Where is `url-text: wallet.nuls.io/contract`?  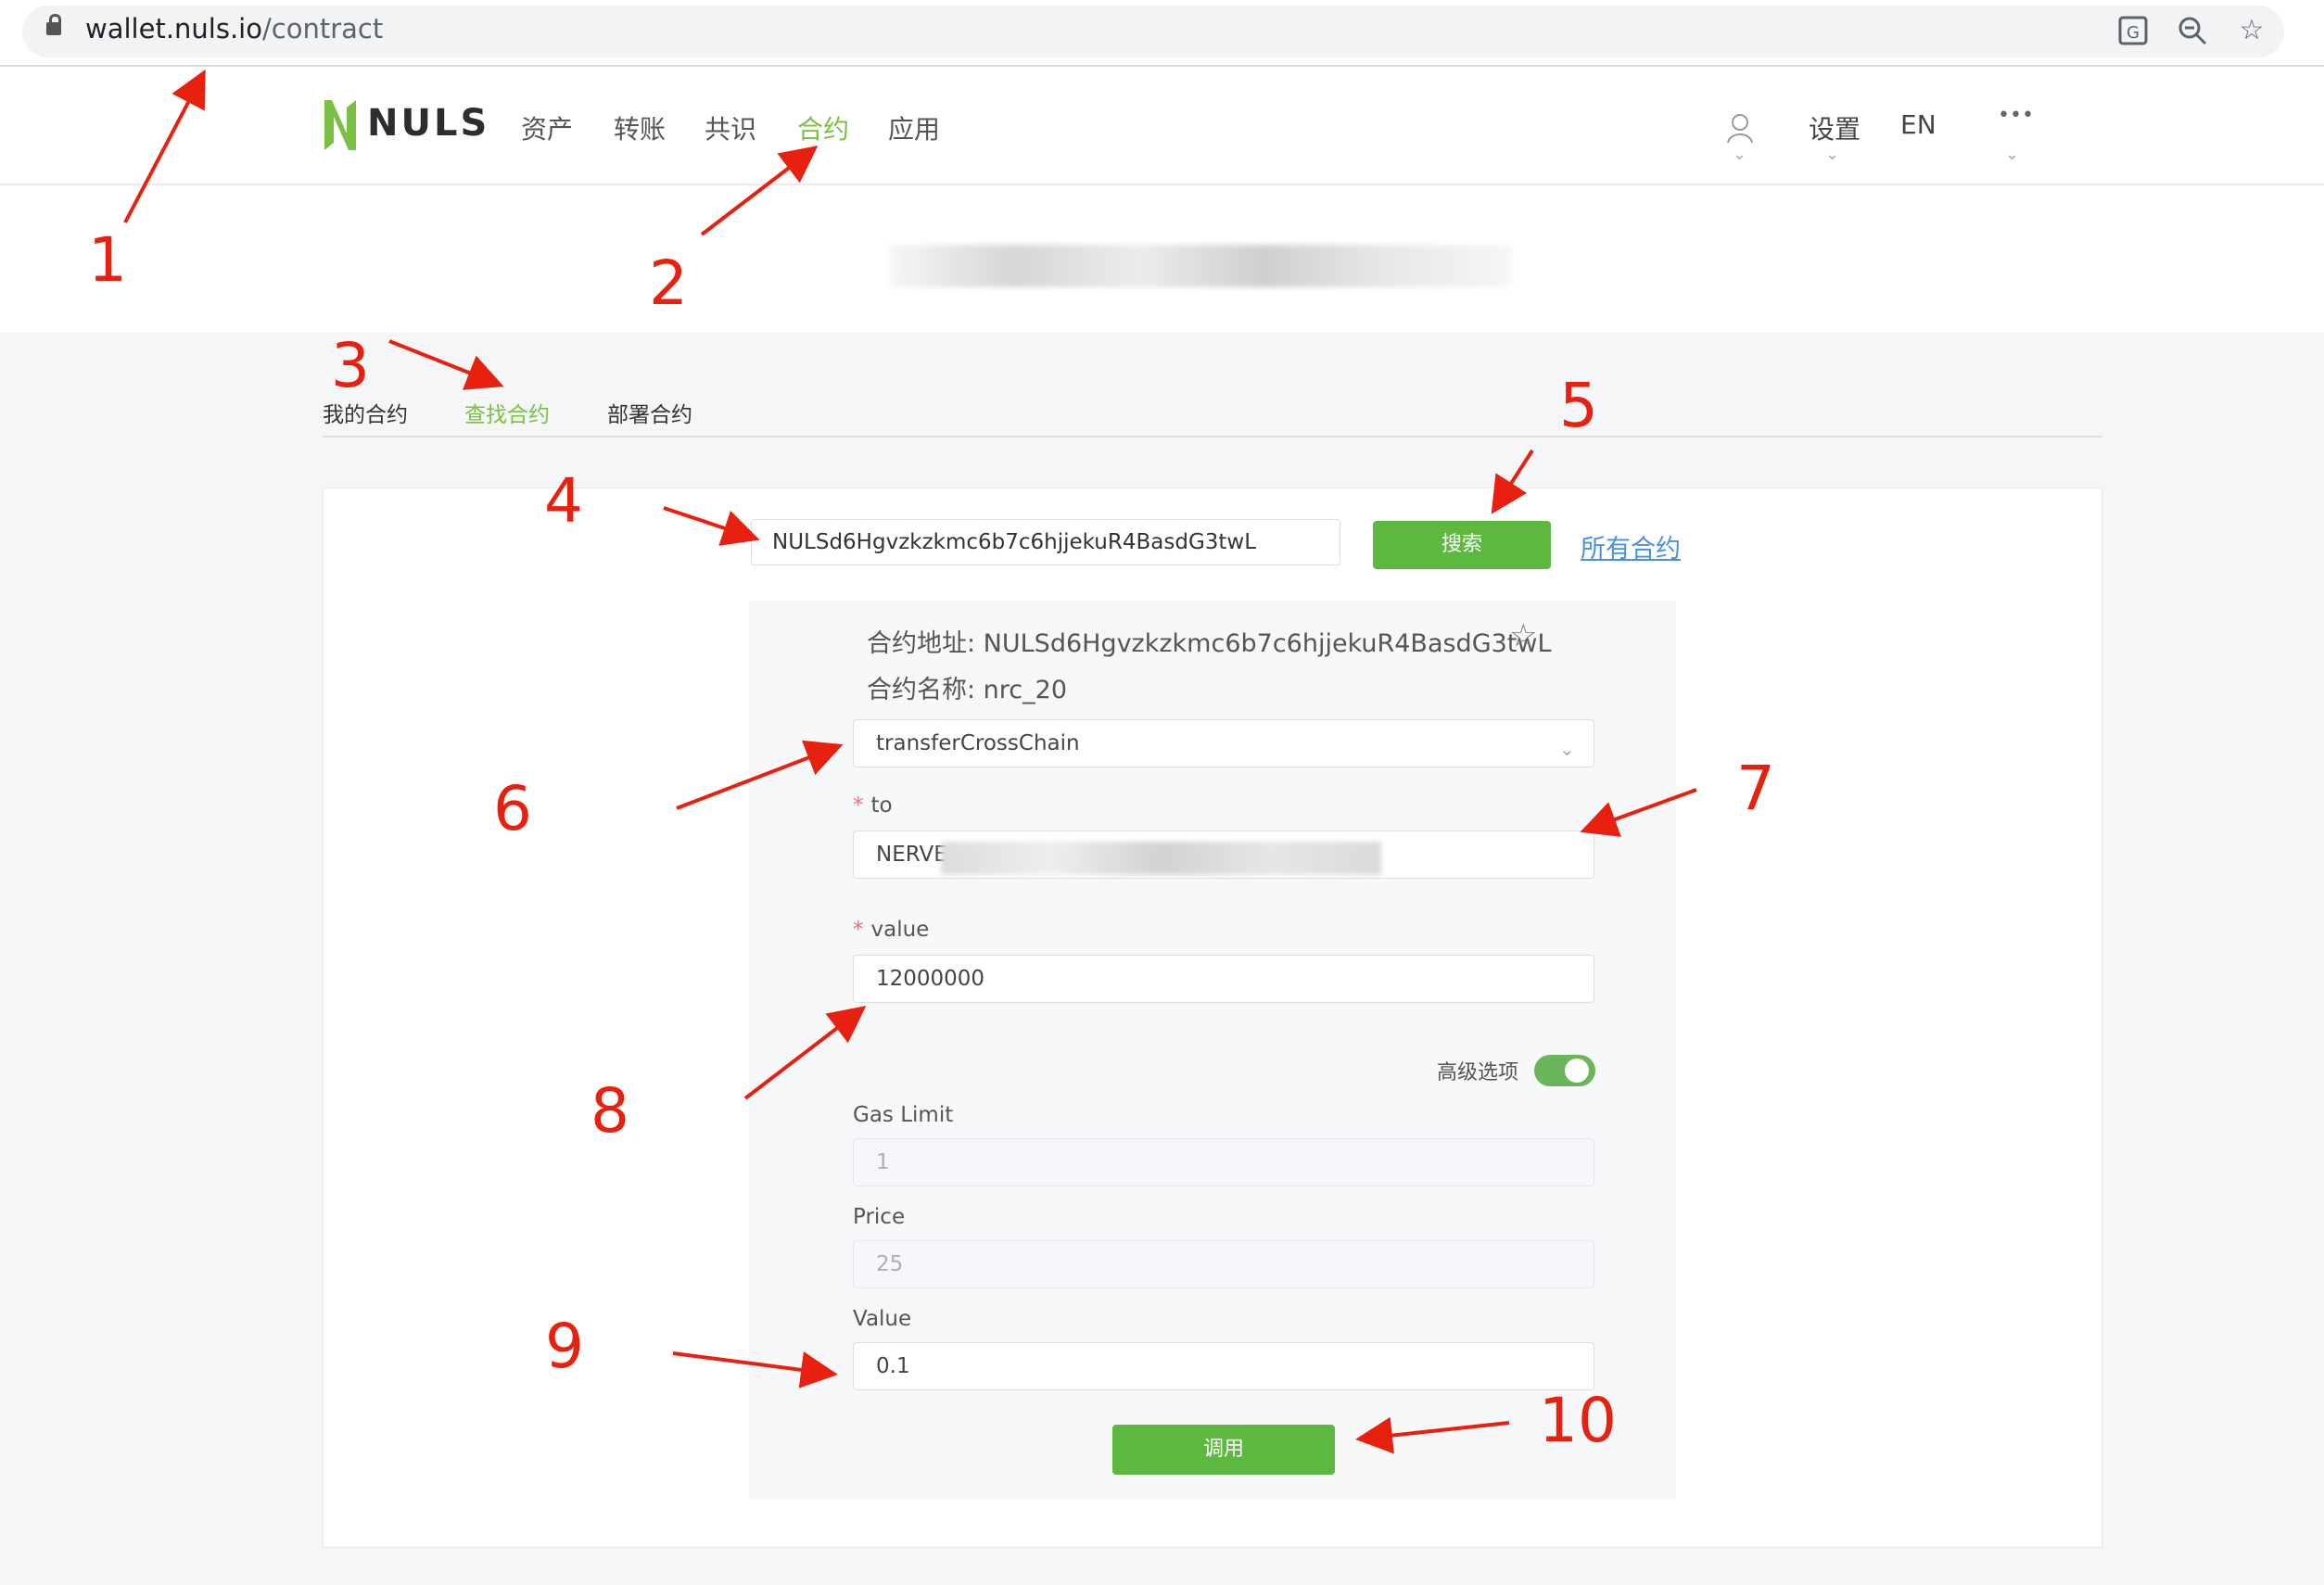 url-text: wallet.nuls.io/contract is located at coordinates (234, 28).